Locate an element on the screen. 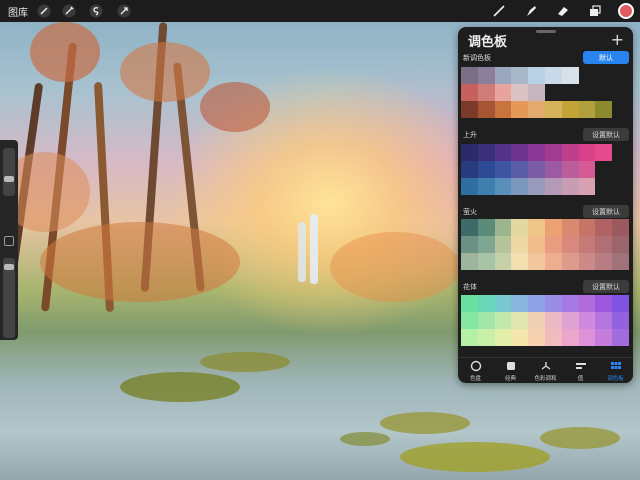 The image size is (640, 480). brush-size-thumb is located at coordinates (9, 179).